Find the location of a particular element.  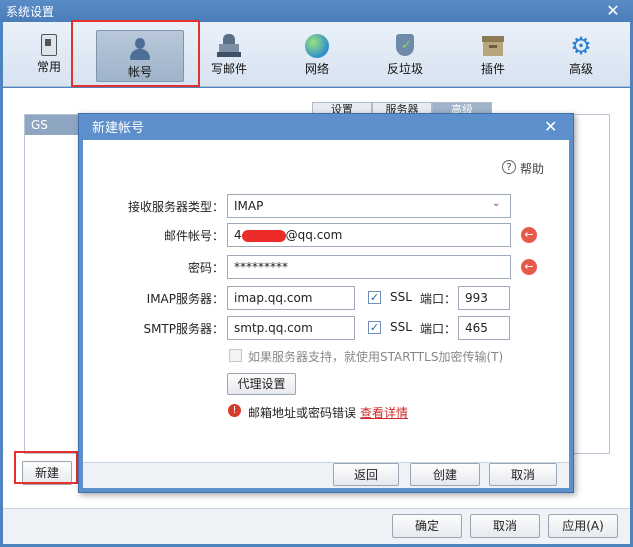

tool-label: 高级 is located at coordinates (580, 69).